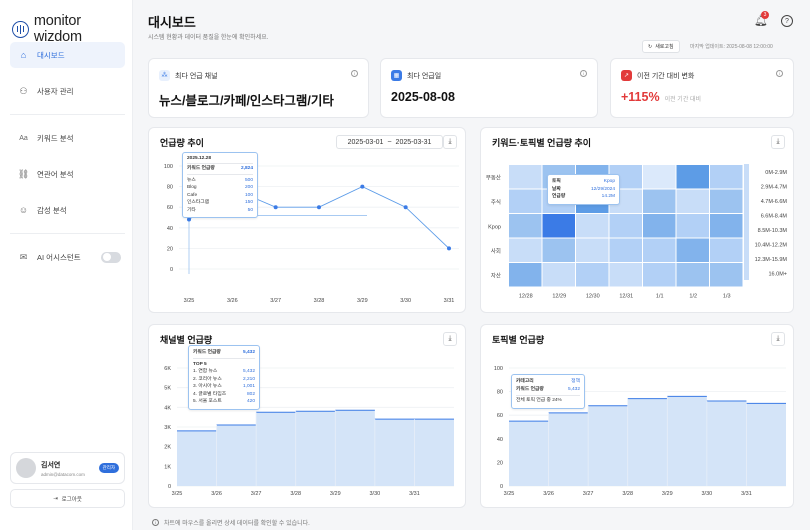 The image size is (810, 530). What do you see at coordinates (787, 21) in the screenshot?
I see `help-icon: ?` at bounding box center [787, 21].